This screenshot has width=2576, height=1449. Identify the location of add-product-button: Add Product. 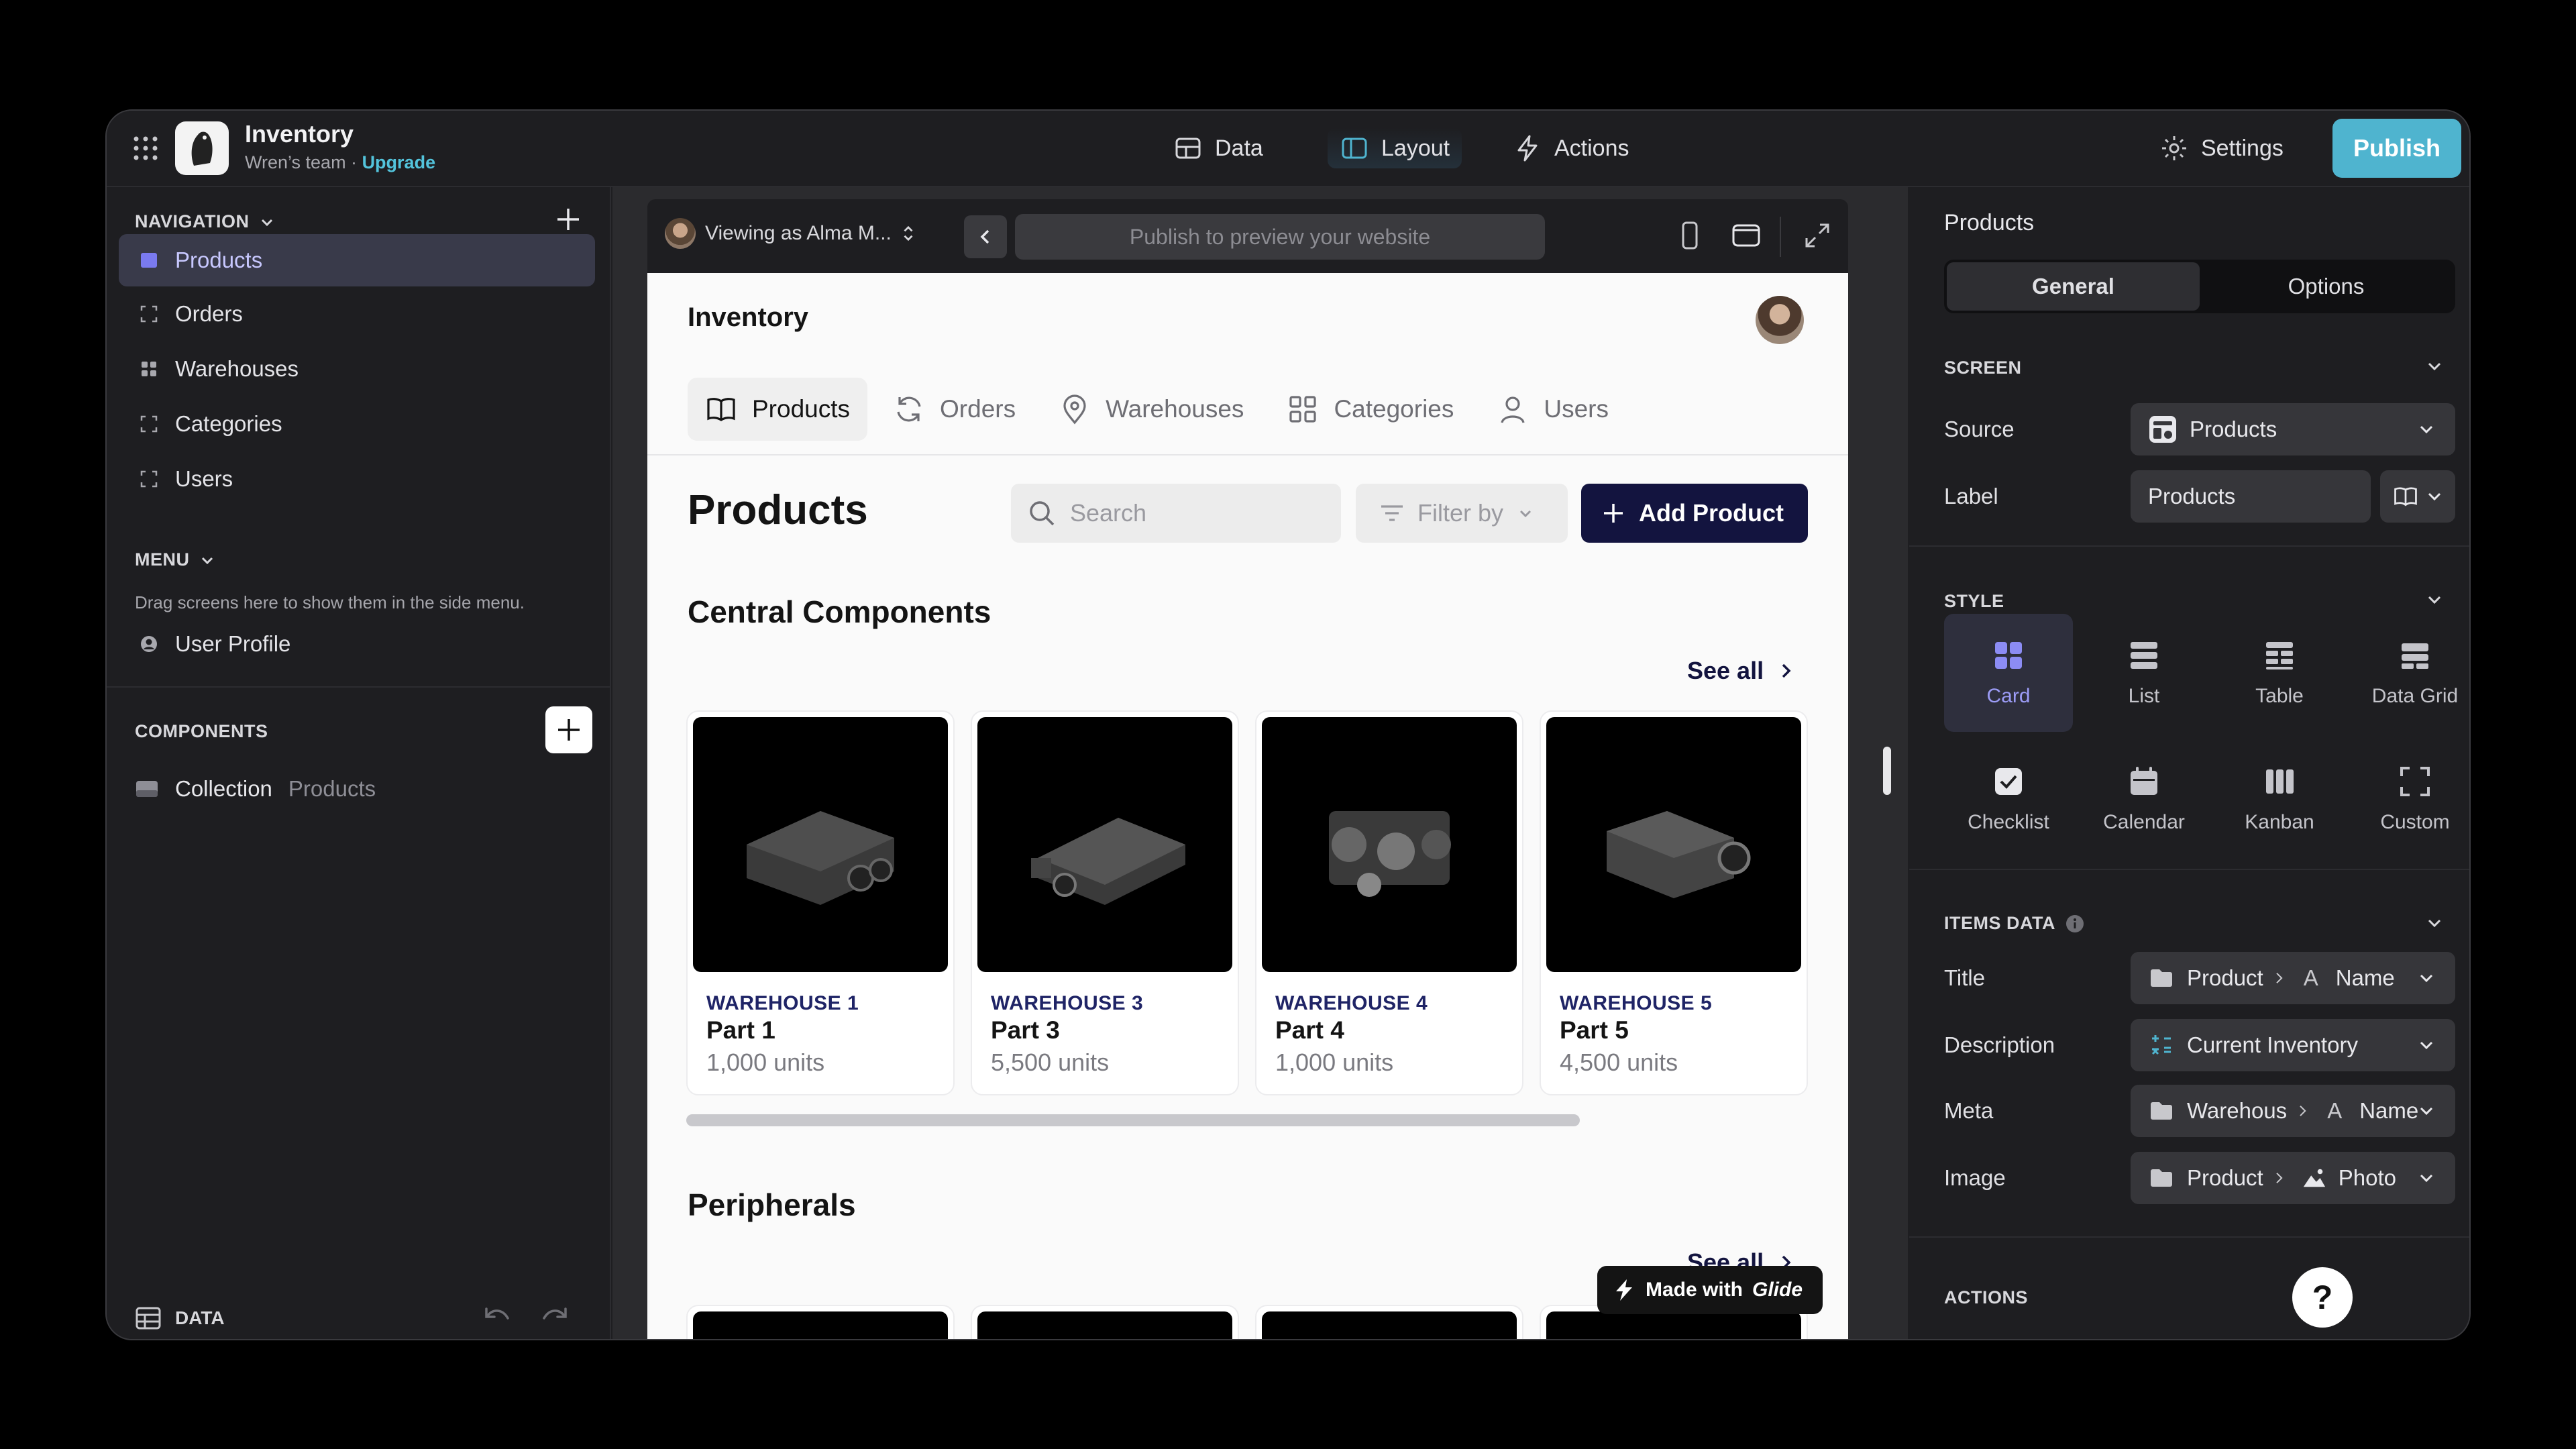
(1694, 513).